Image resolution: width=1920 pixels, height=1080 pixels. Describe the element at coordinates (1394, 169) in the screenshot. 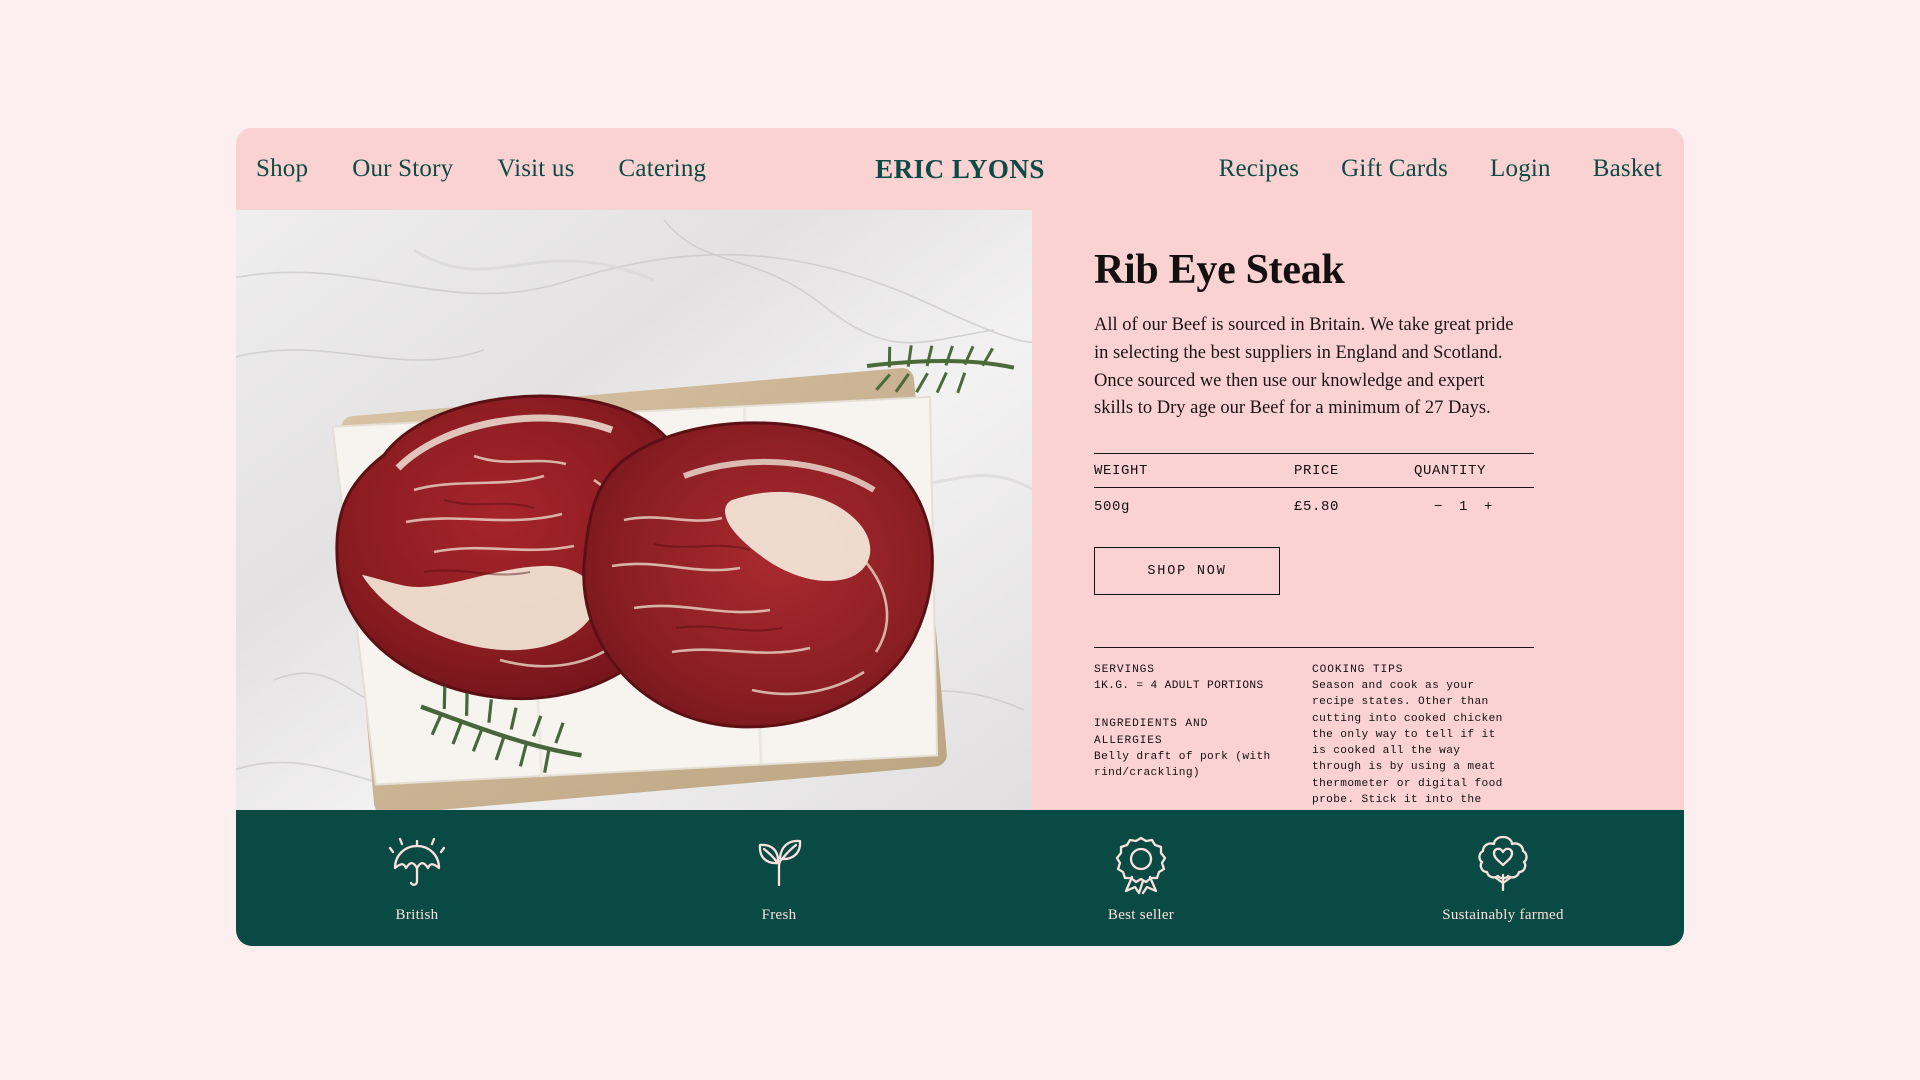

I see `nav-item-gift-cards: Gift Cards` at that location.